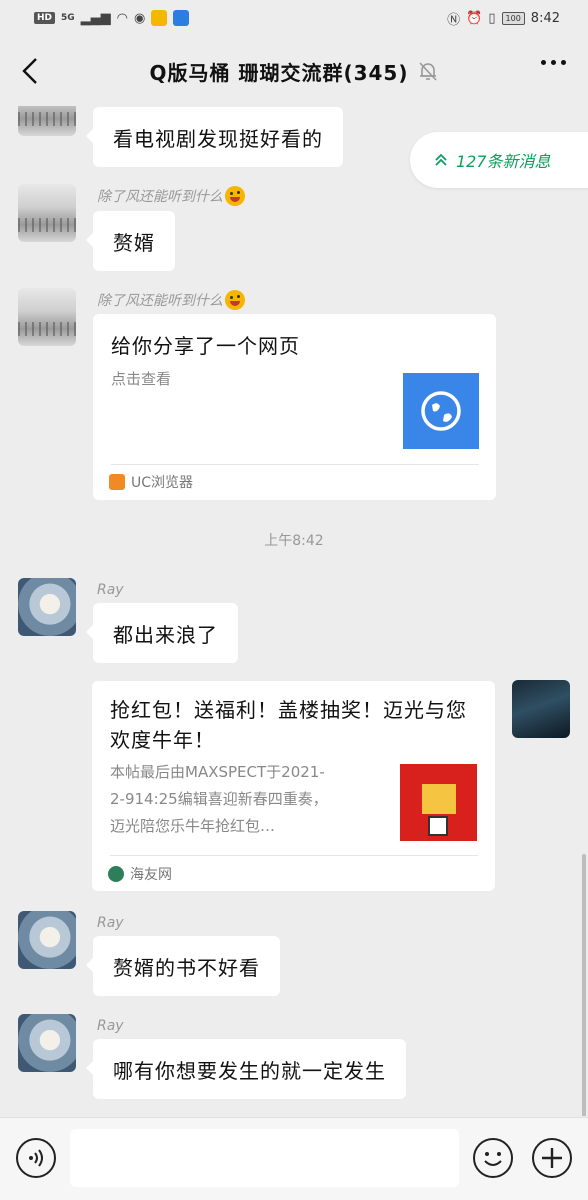 This screenshot has height=1200, width=588. I want to click on vibrate-icon: ▯, so click(492, 18).